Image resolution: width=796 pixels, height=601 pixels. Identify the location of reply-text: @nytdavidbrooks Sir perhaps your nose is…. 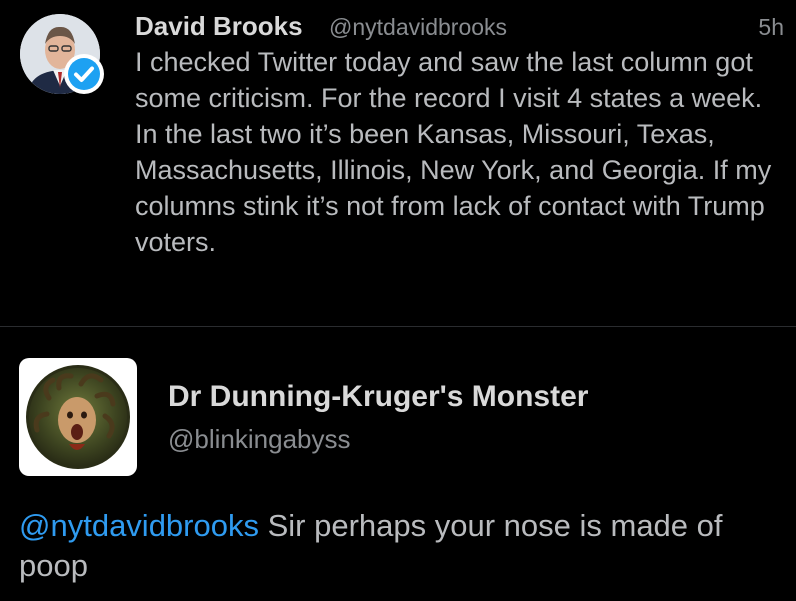
(404, 546).